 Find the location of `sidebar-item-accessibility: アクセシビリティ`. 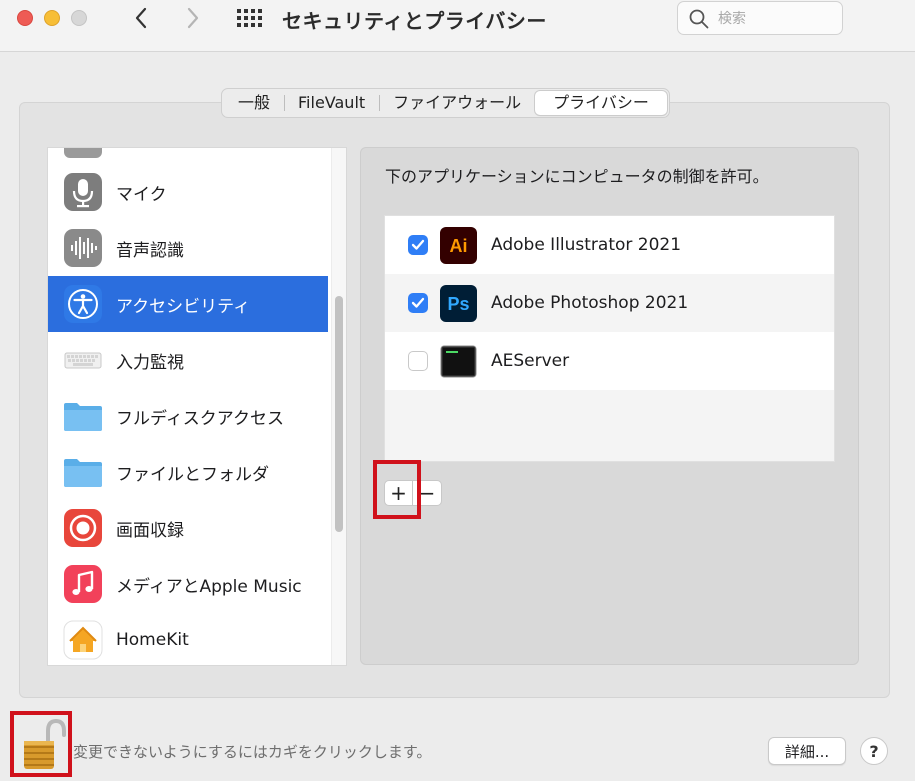

sidebar-item-accessibility: アクセシビリティ is located at coordinates (188, 304).